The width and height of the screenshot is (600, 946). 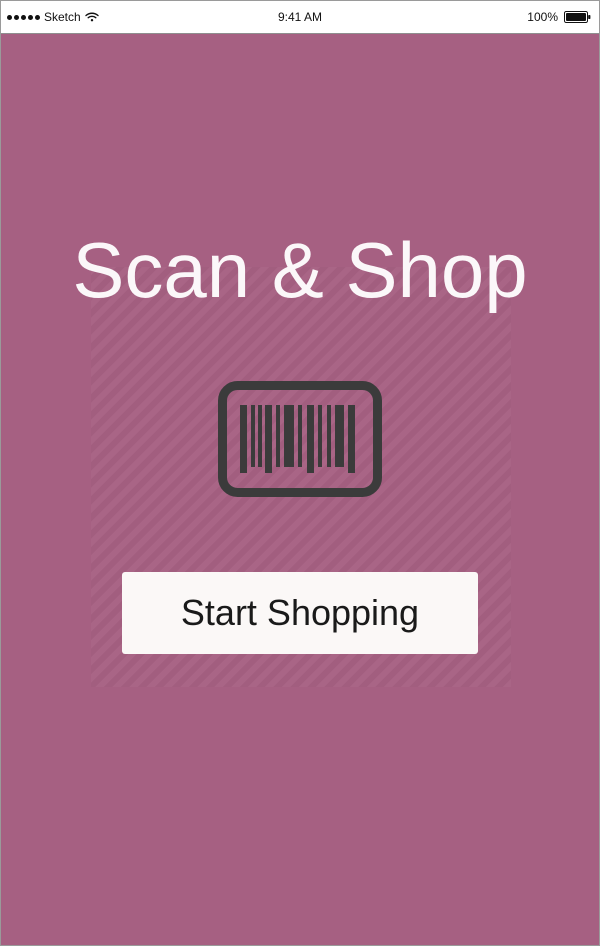 What do you see at coordinates (542, 17) in the screenshot?
I see `battery-percentage: 100%` at bounding box center [542, 17].